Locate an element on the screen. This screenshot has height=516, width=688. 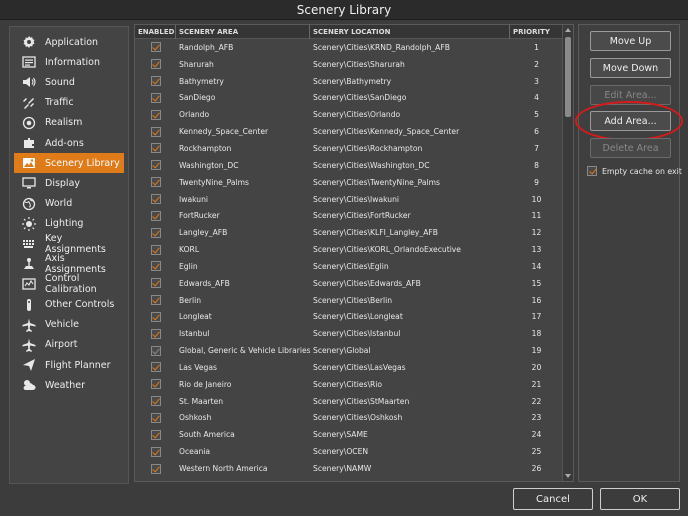
table-scrollbar is located at coordinates (567, 253).